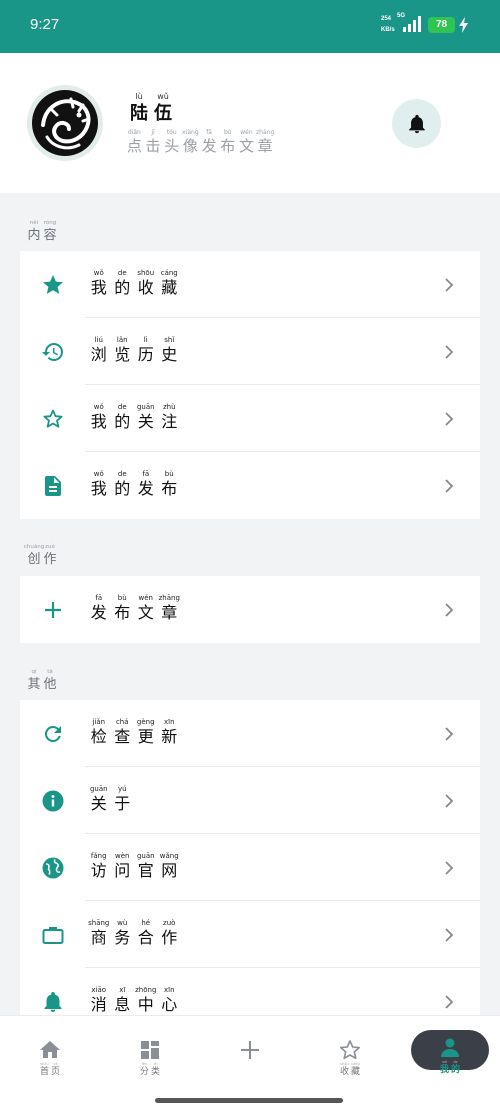  I want to click on bottom-nav: shǒu 首 yè 页 fēn 分 lèi 类 shōu 收 cáng 藏 wǒ 我 de 的, so click(250, 1063).